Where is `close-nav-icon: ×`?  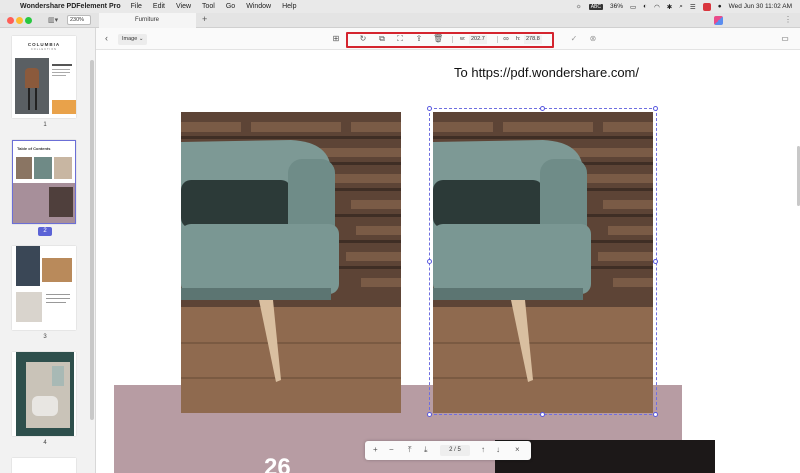 close-nav-icon: × is located at coordinates (517, 450).